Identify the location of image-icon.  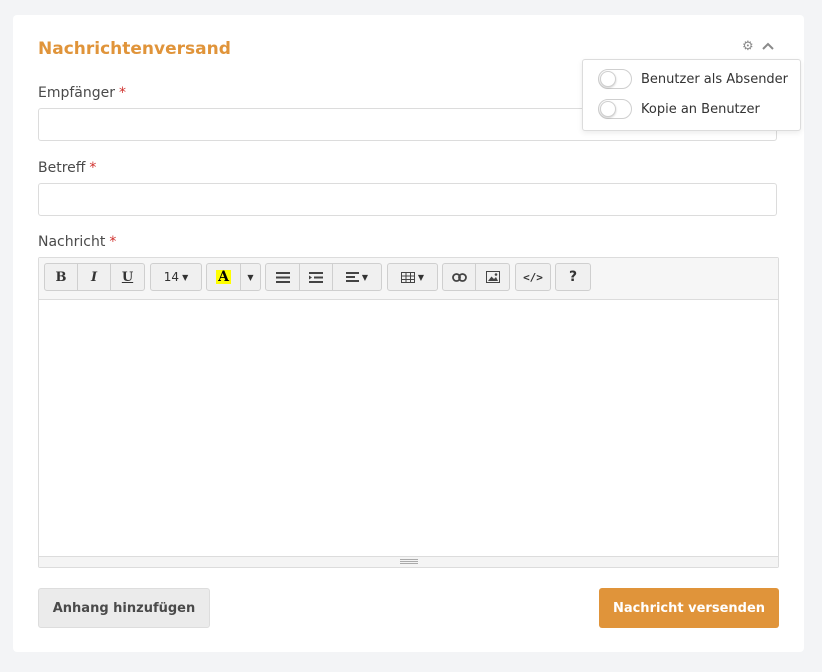
(492, 277).